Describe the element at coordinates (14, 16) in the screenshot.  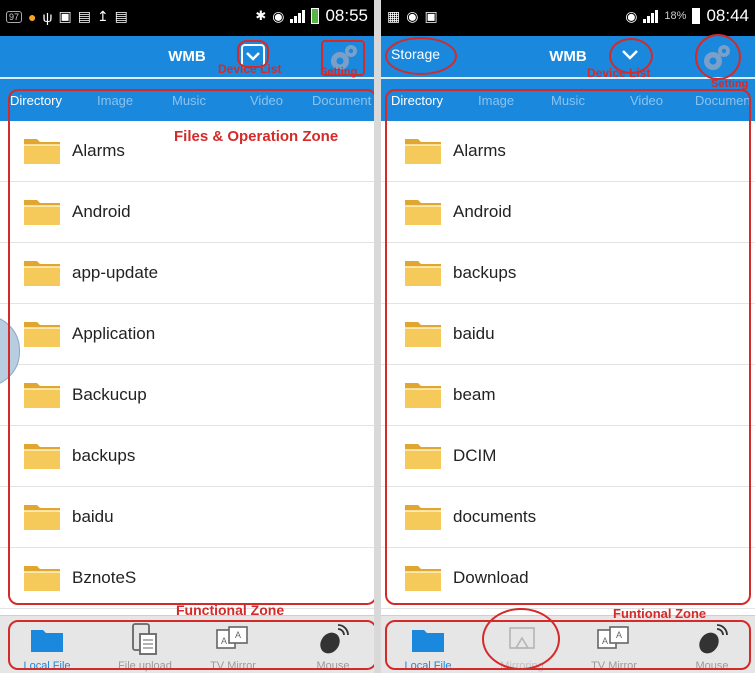
I see `notification-badge: 97` at that location.